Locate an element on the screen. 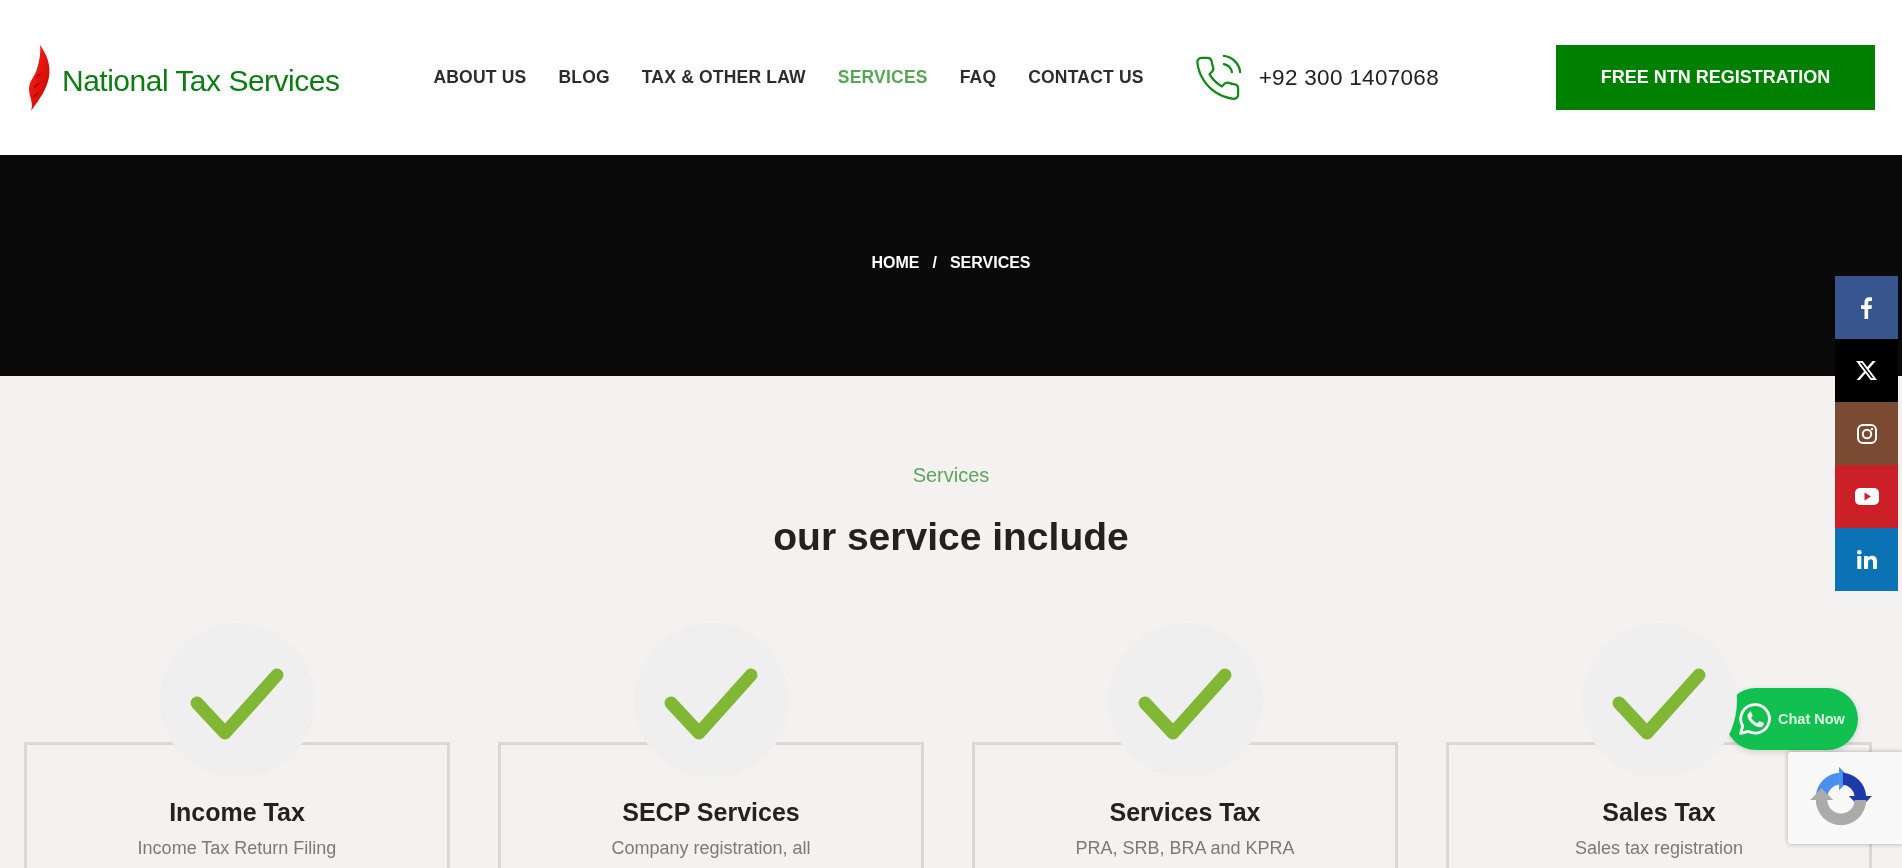  card-title: Services Tax is located at coordinates (1185, 812).